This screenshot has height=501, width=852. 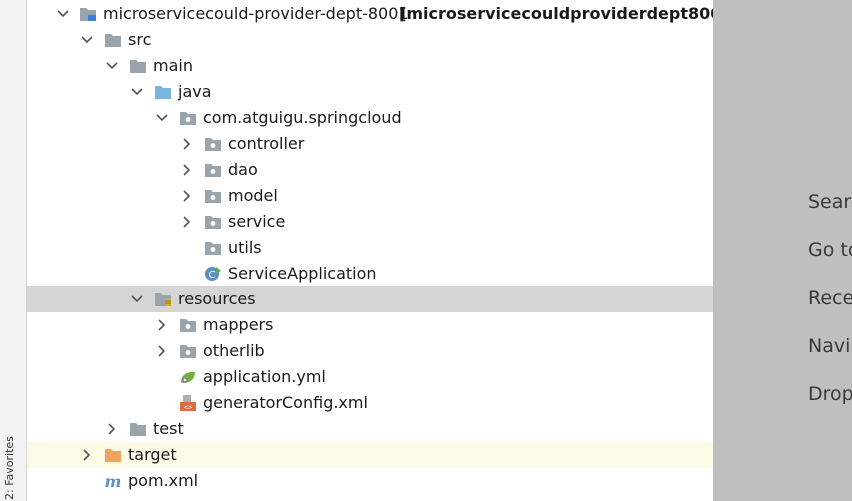 I want to click on tree-row-src: src, so click(x=370, y=40).